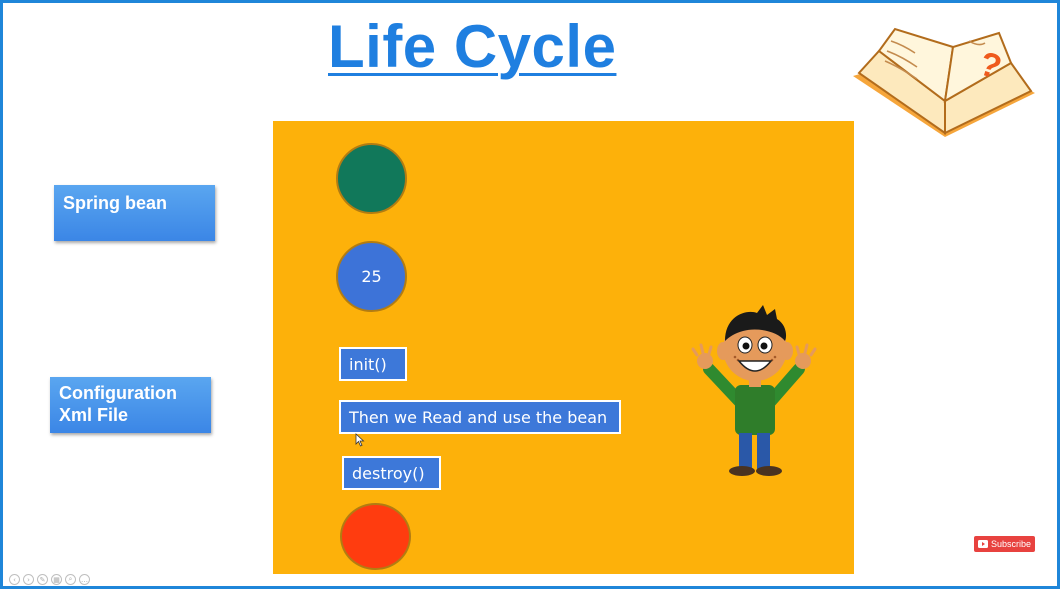 This screenshot has width=1060, height=589. I want to click on prev-slide-icon: ‹, so click(14, 579).